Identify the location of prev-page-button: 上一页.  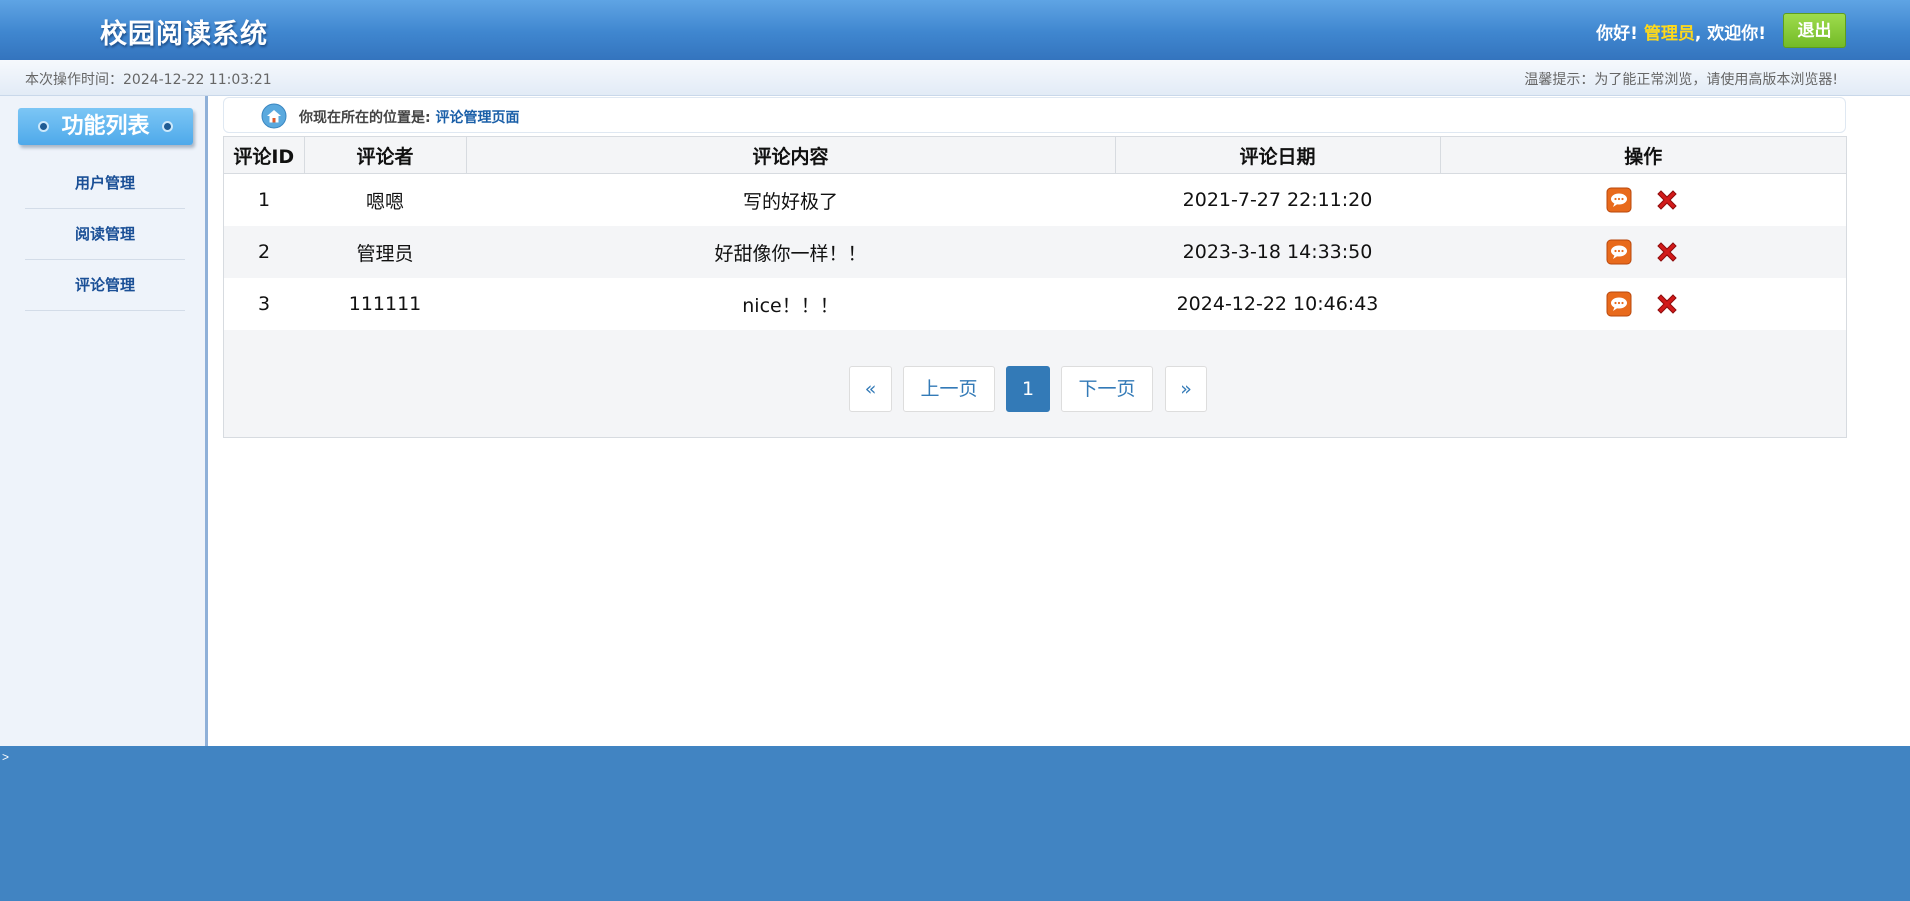
(949, 389).